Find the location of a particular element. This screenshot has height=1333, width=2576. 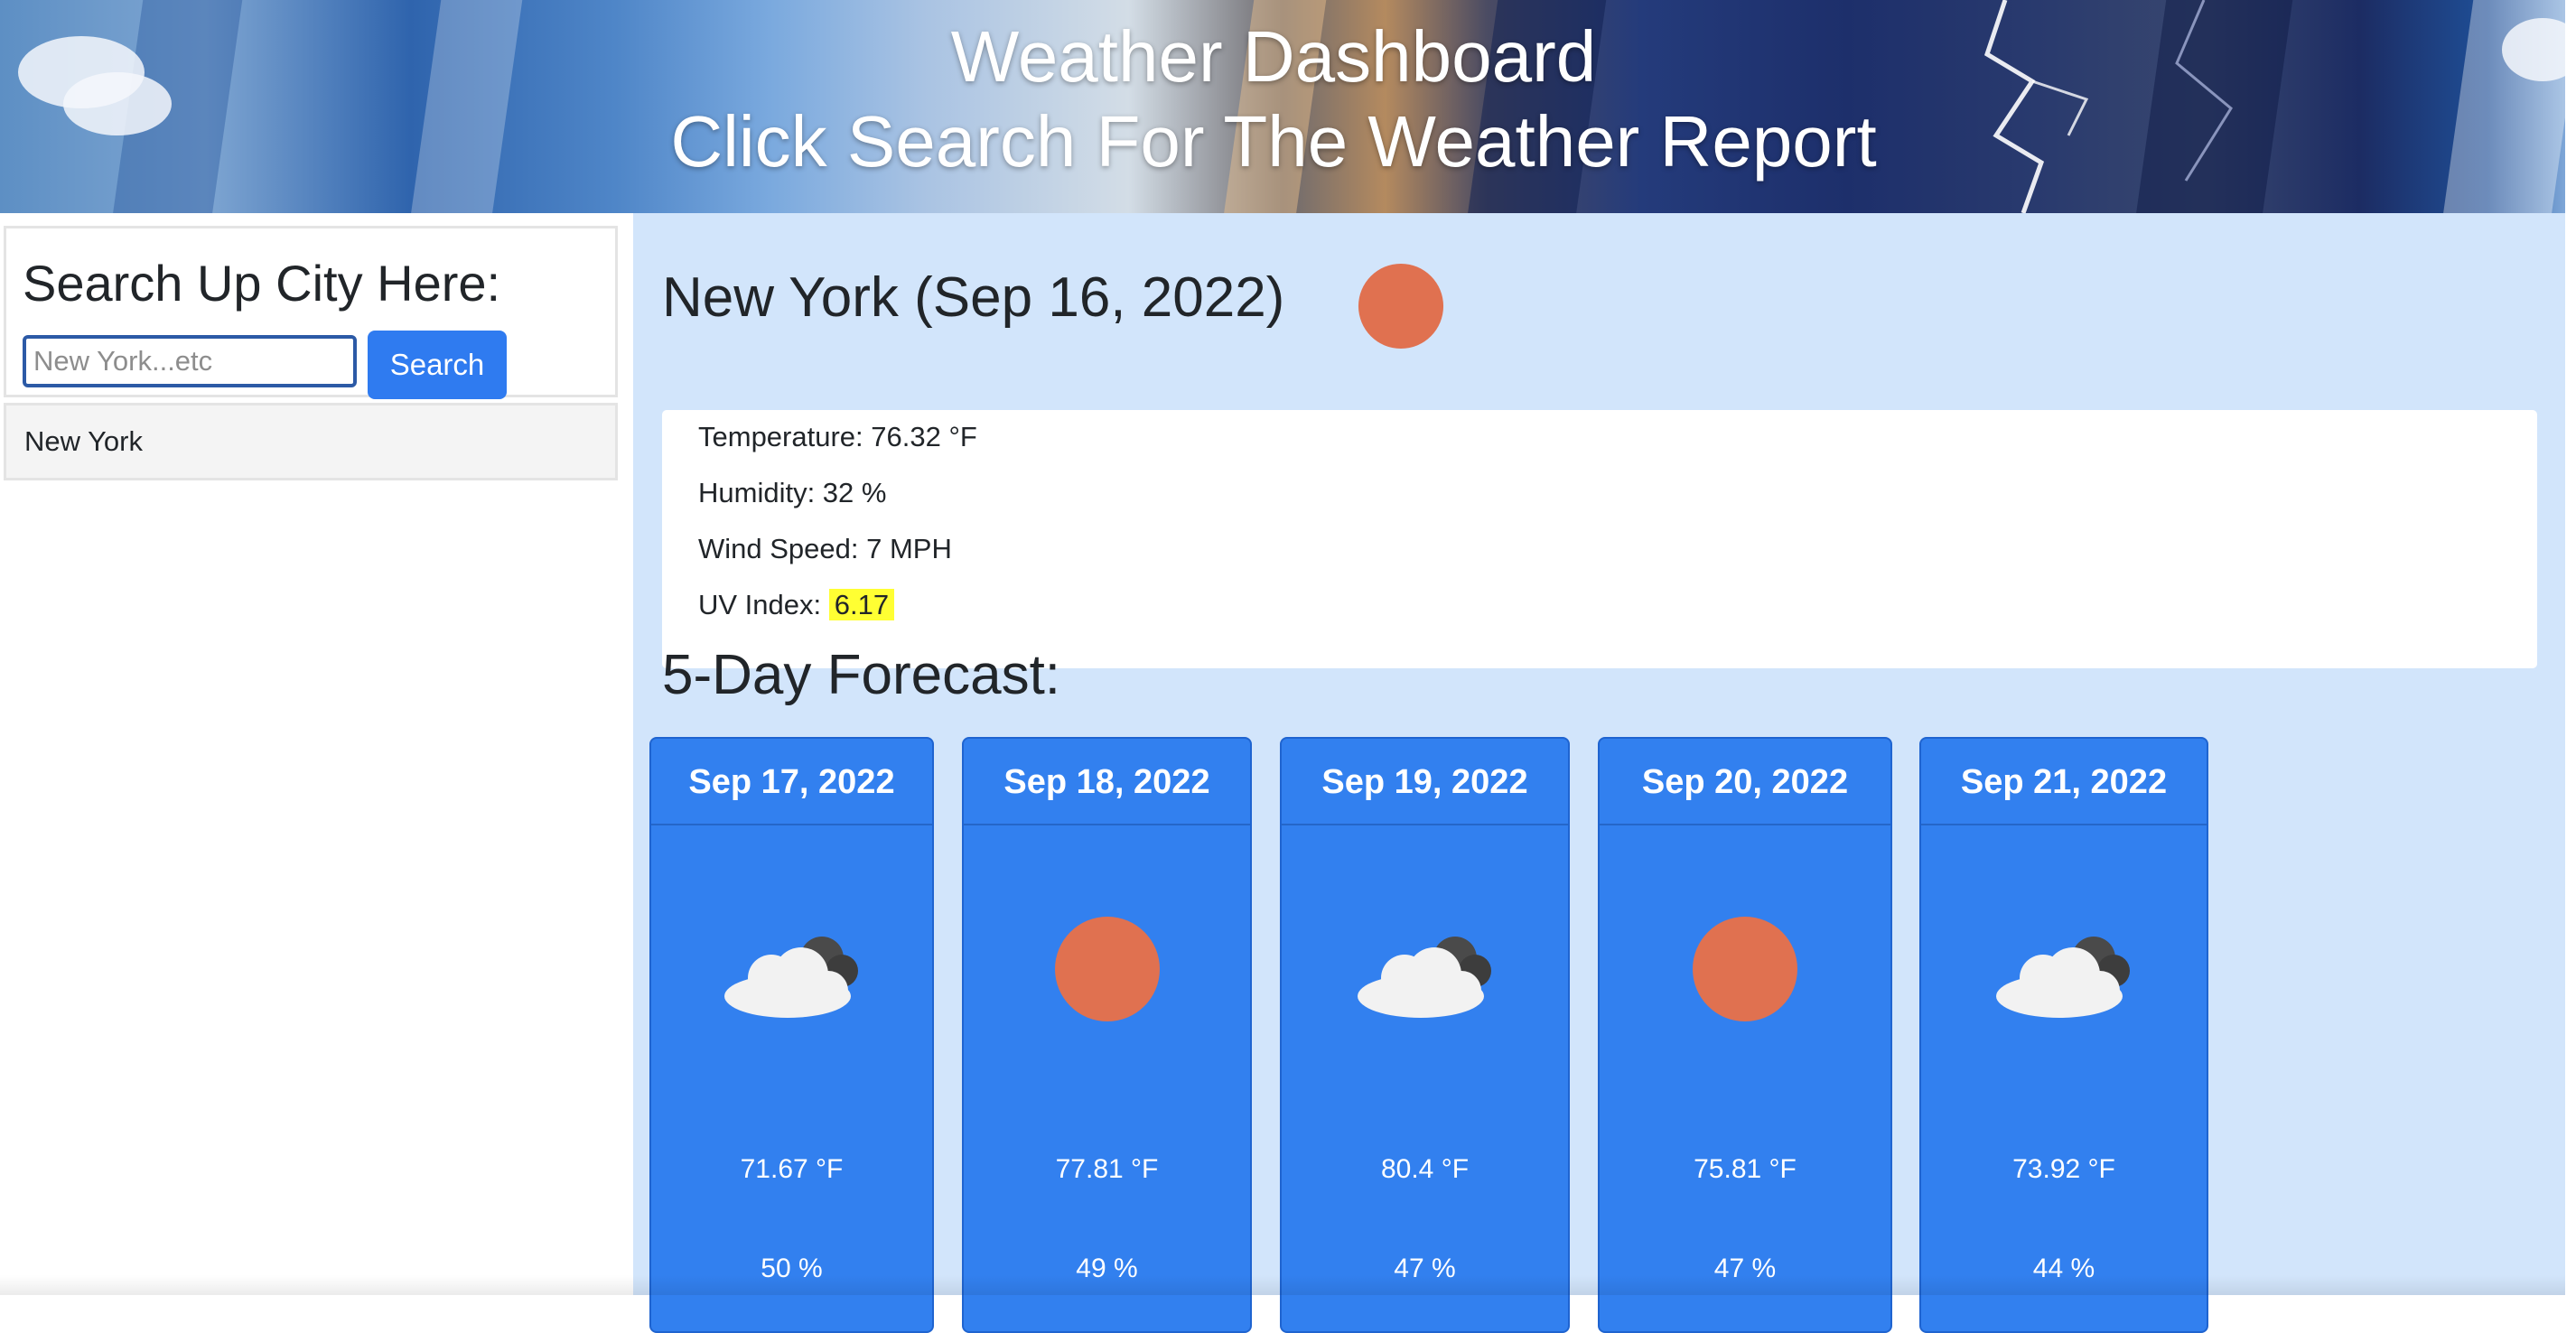

forecast-card: Sep 18, 2022 77.81 °F 49 % is located at coordinates (1107, 1035).